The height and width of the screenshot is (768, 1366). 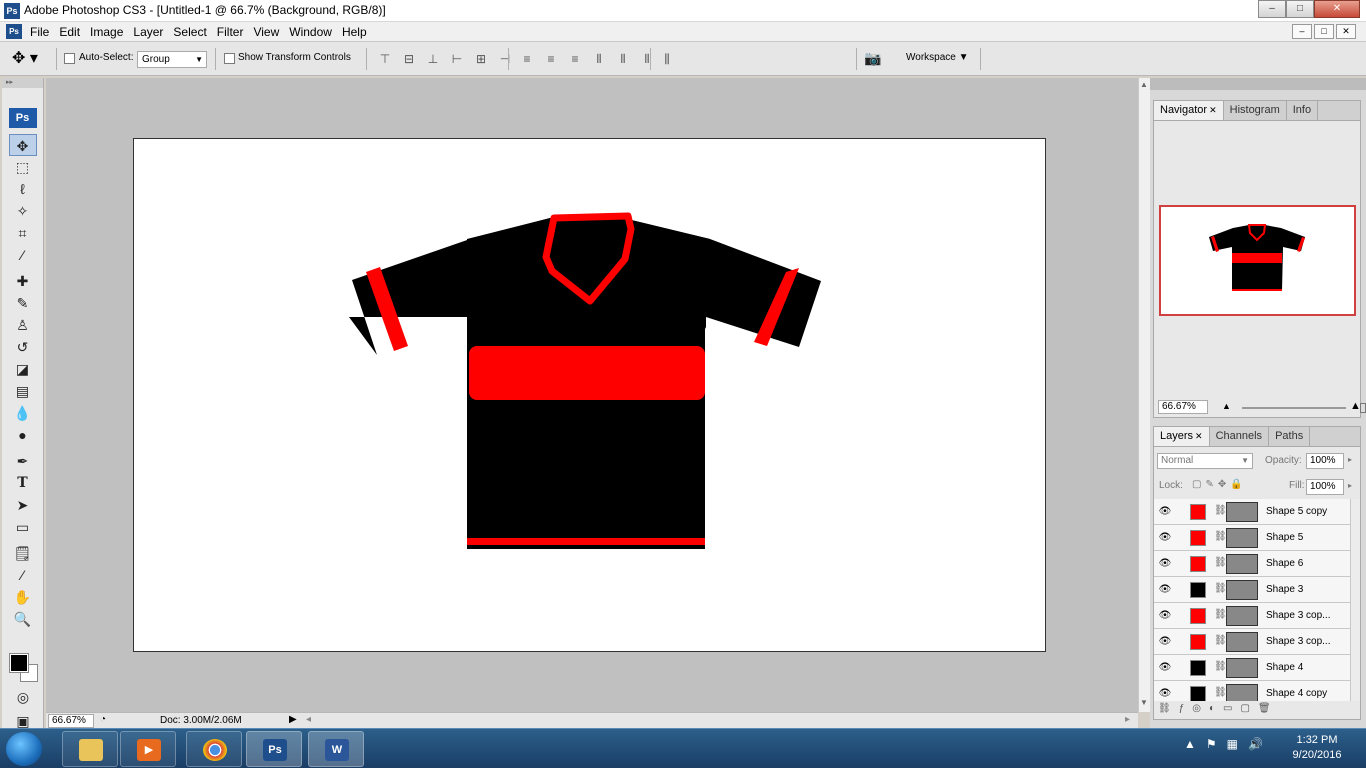 What do you see at coordinates (1355, 406) in the screenshot?
I see `zoom-in-icon: ▲` at bounding box center [1355, 406].